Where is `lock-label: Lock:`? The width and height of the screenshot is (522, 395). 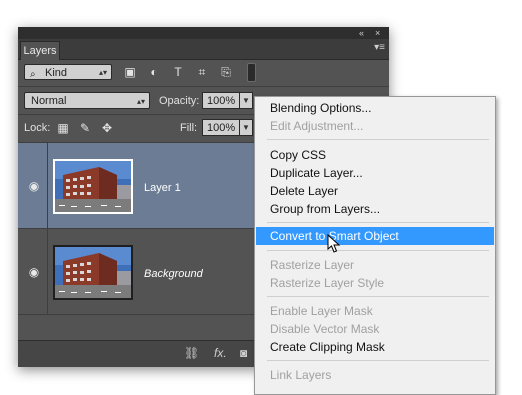 lock-label: Lock: is located at coordinates (37, 128).